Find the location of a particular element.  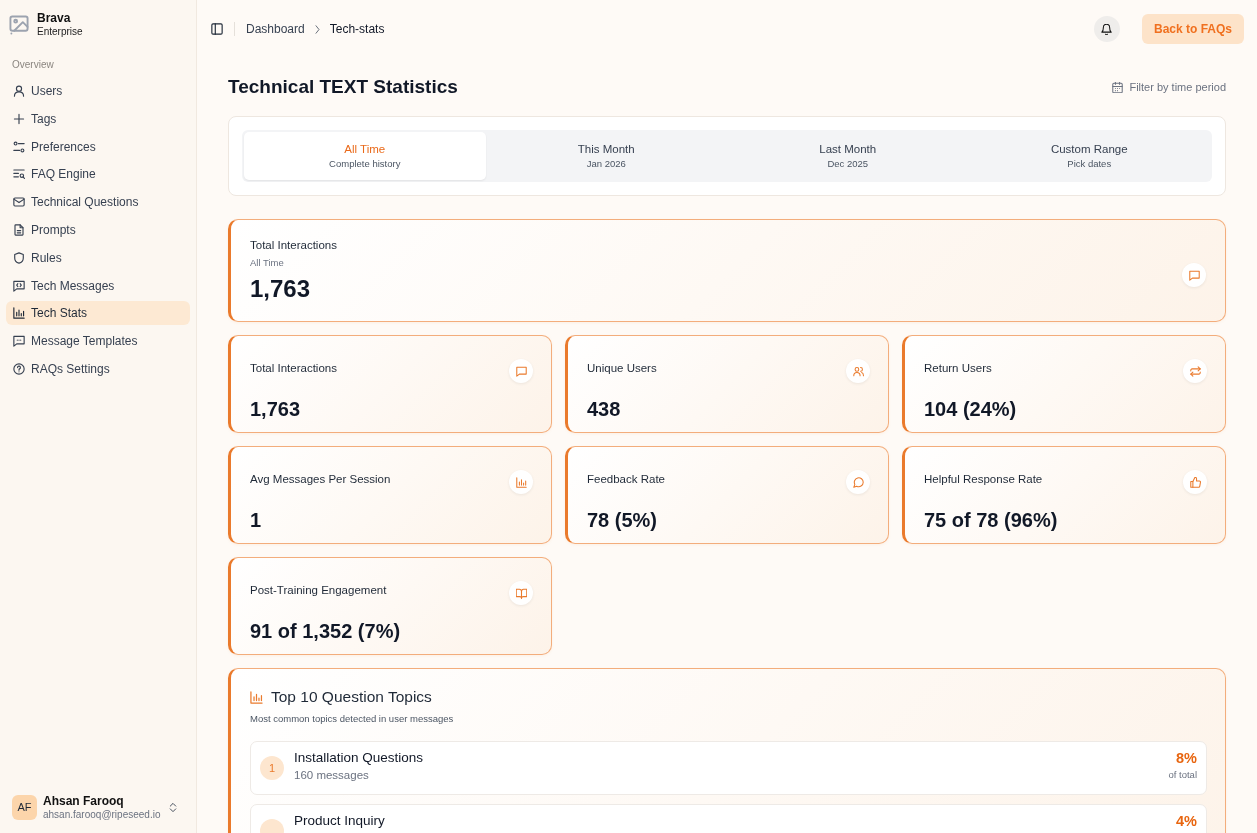

book-icon is located at coordinates (521, 593).